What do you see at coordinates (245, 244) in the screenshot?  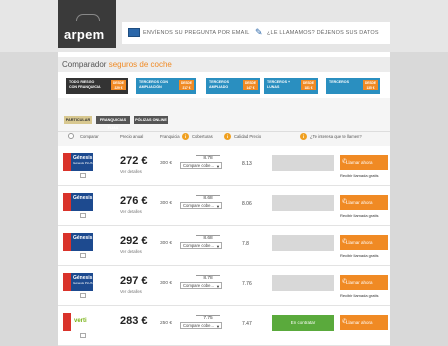 I see `quality-value: 7.8` at bounding box center [245, 244].